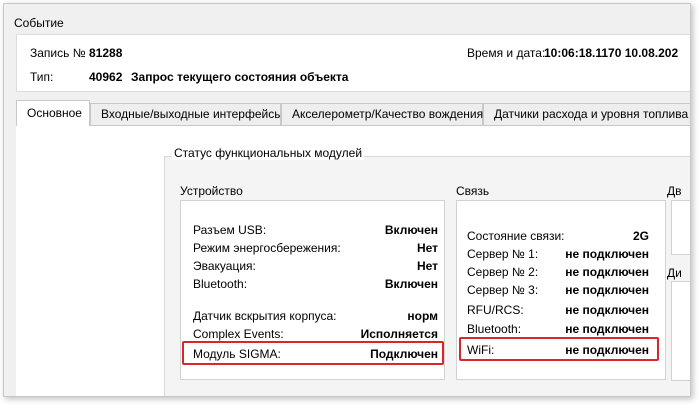 The image size is (699, 404). I want to click on link-caption: Связь, so click(473, 191).